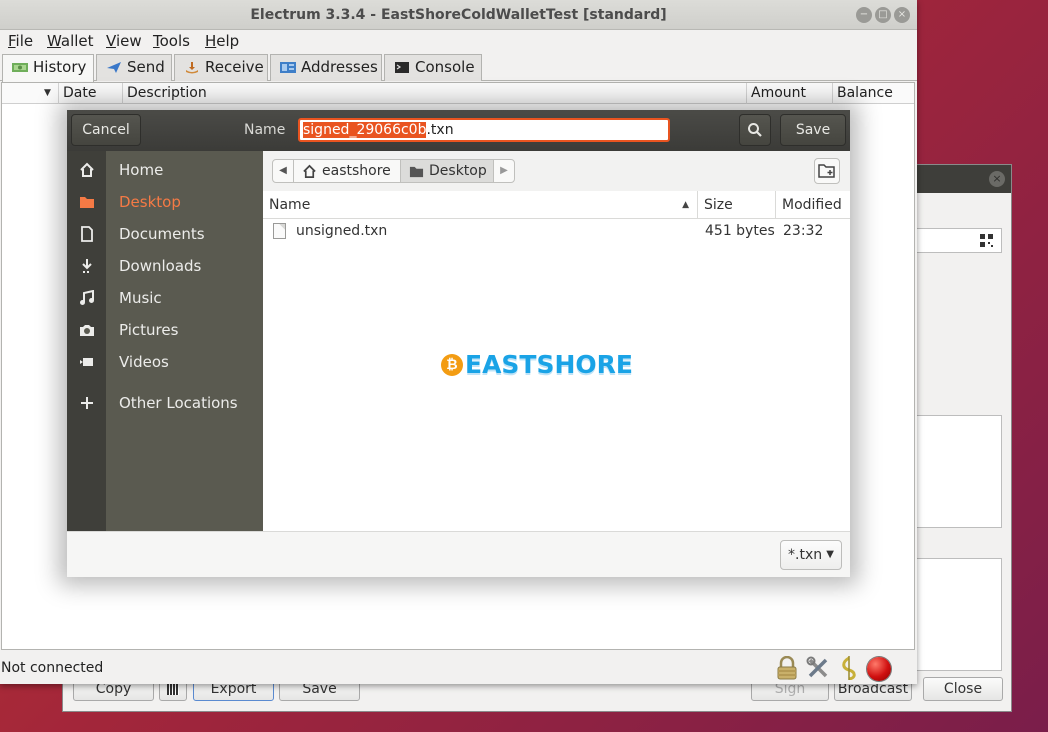  I want to click on column-header-amount: Amount, so click(789, 93).